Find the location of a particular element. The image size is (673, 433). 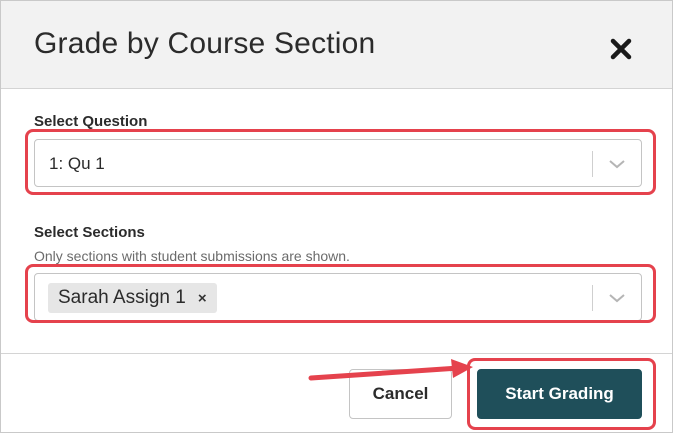

cancel-button: Cancel is located at coordinates (400, 394).